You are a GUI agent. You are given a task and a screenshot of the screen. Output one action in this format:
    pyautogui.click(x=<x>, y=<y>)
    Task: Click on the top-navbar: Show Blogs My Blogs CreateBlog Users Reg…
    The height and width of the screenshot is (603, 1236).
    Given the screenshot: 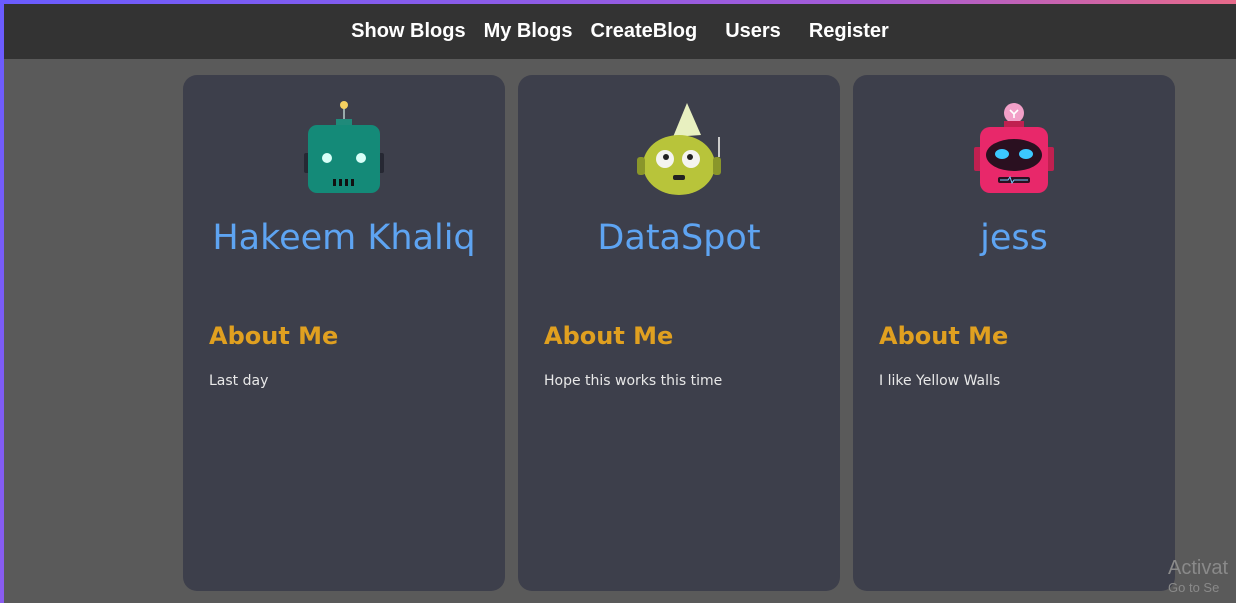 What is the action you would take?
    pyautogui.click(x=620, y=31)
    